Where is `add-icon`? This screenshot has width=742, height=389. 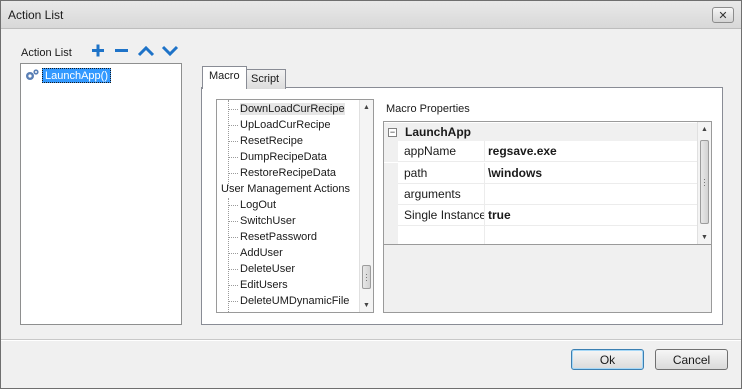
add-icon is located at coordinates (98, 50).